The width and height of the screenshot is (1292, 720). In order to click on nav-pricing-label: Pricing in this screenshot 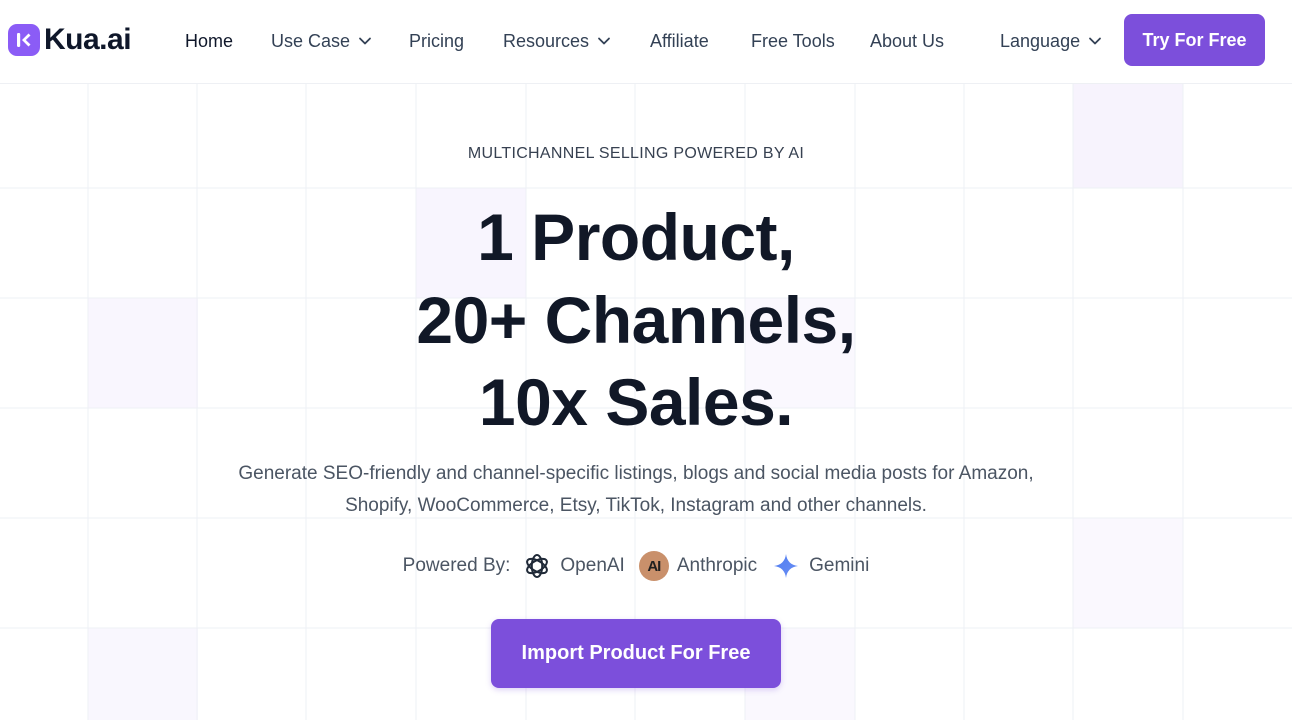, I will do `click(437, 40)`.